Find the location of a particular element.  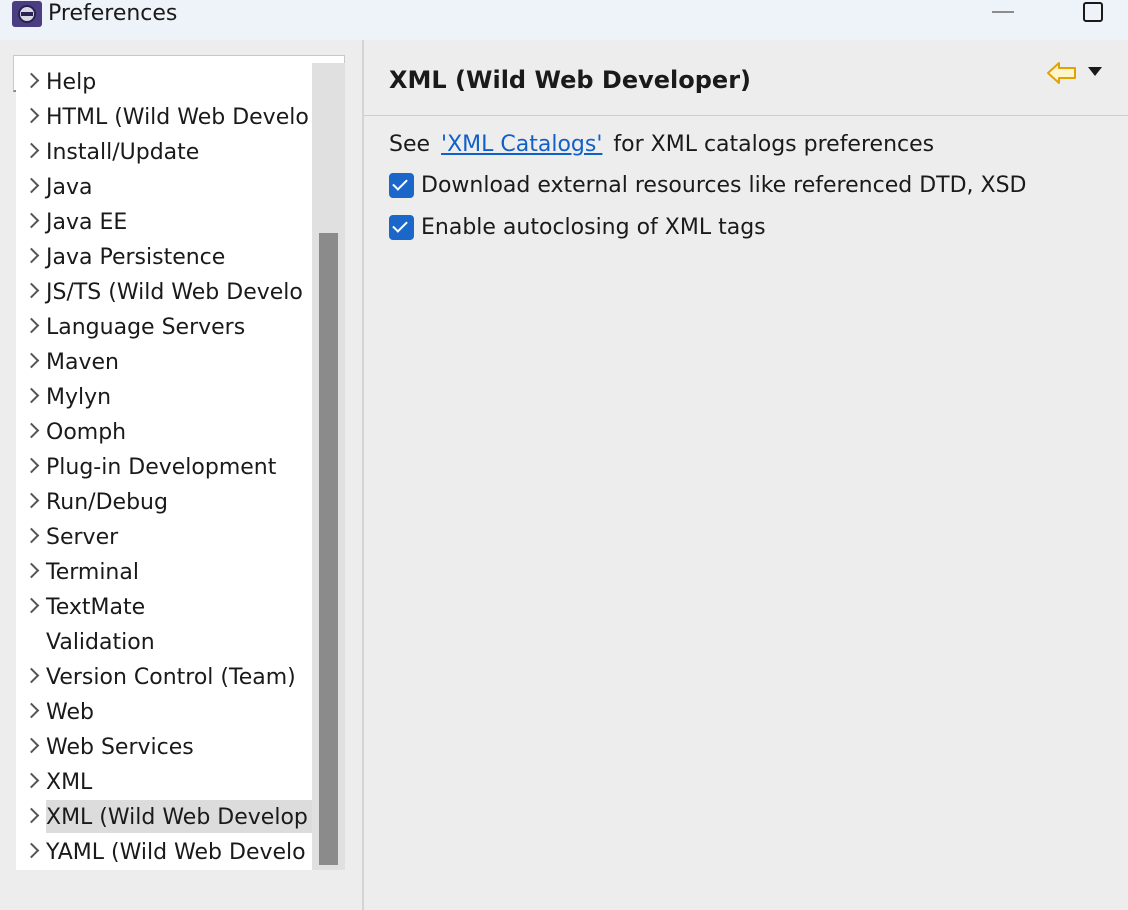

tree-item: JS/TS (Wild Web Develo is located at coordinates (164, 291).